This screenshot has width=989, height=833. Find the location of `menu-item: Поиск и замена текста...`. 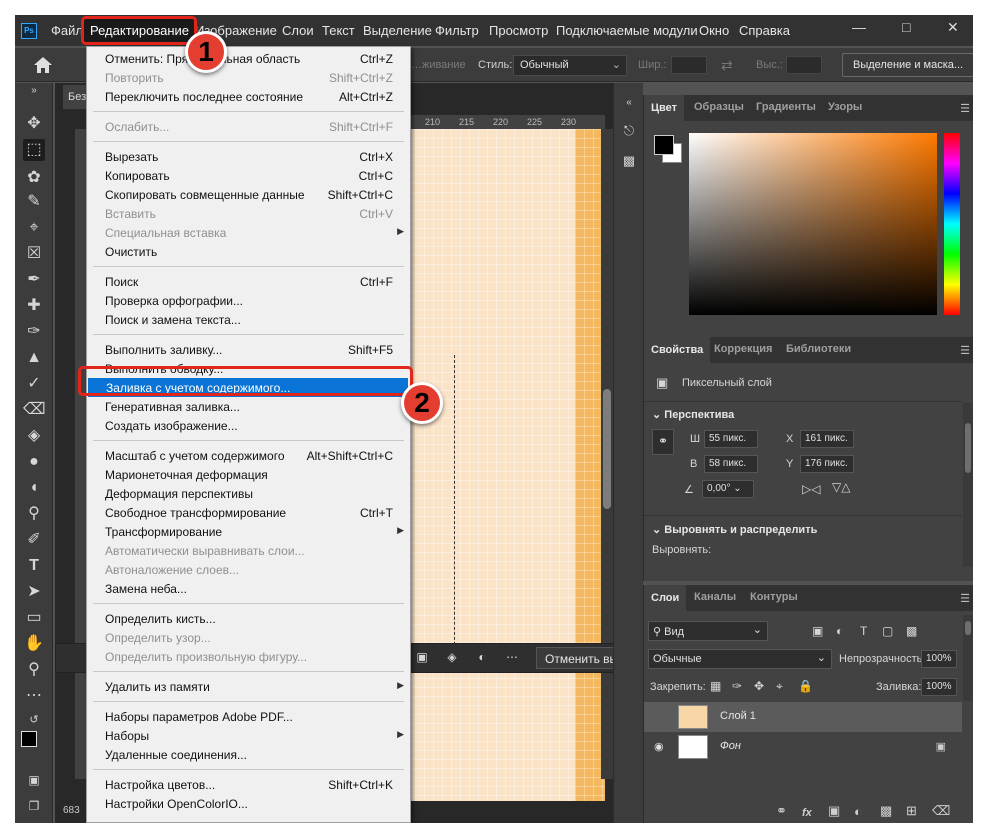

menu-item: Поиск и замена текста... is located at coordinates (248, 319).